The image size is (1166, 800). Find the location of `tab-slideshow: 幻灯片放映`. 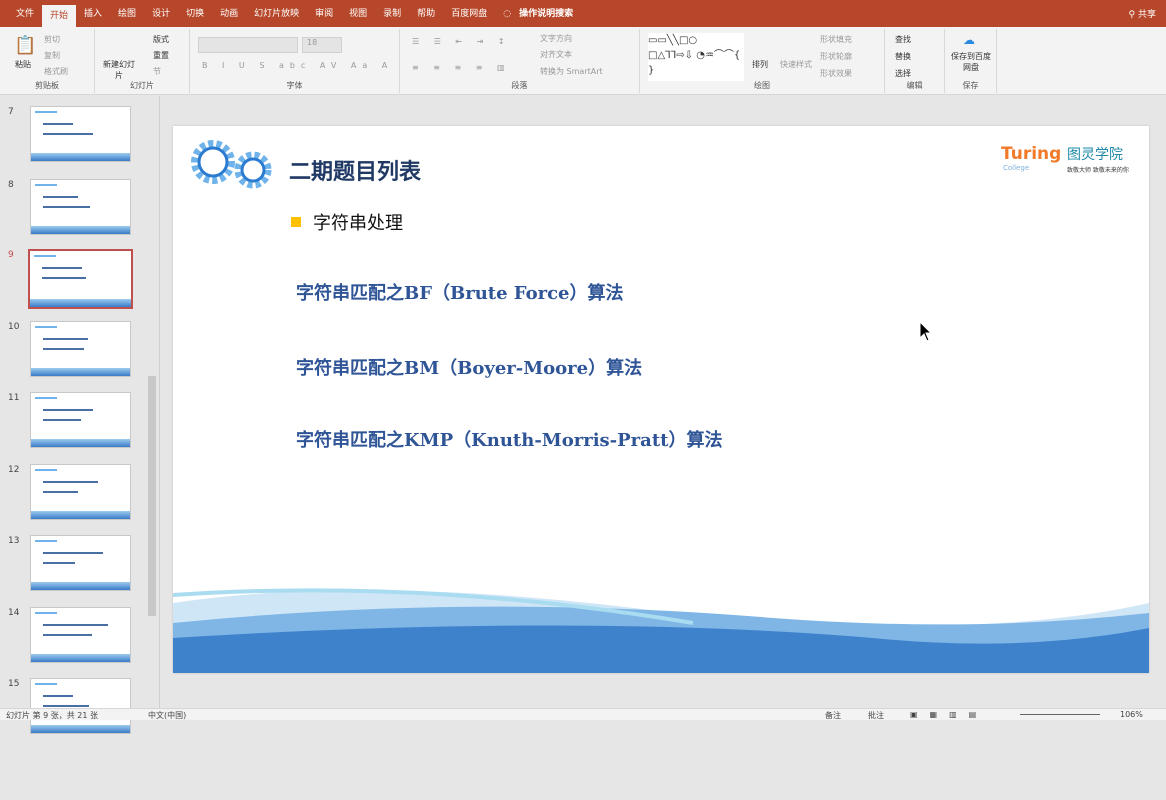

tab-slideshow: 幻灯片放映 is located at coordinates (276, 14).